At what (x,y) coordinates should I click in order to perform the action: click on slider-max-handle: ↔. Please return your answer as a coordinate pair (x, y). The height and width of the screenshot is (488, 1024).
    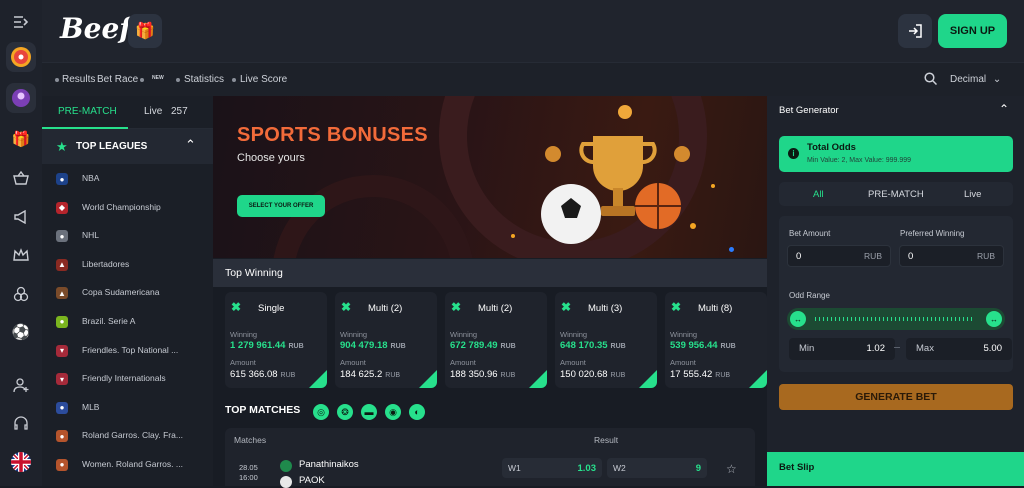
    Looking at the image, I should click on (994, 319).